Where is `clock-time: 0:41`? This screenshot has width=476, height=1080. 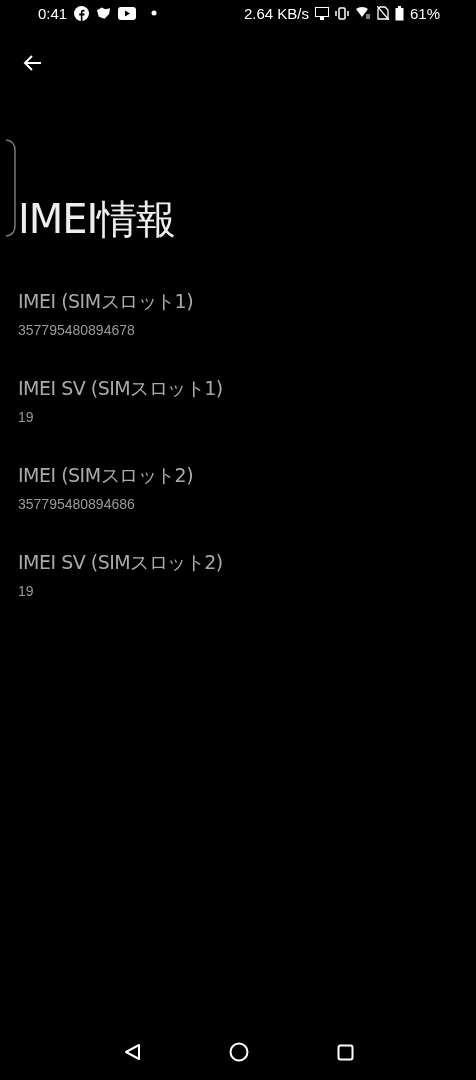 clock-time: 0:41 is located at coordinates (53, 13).